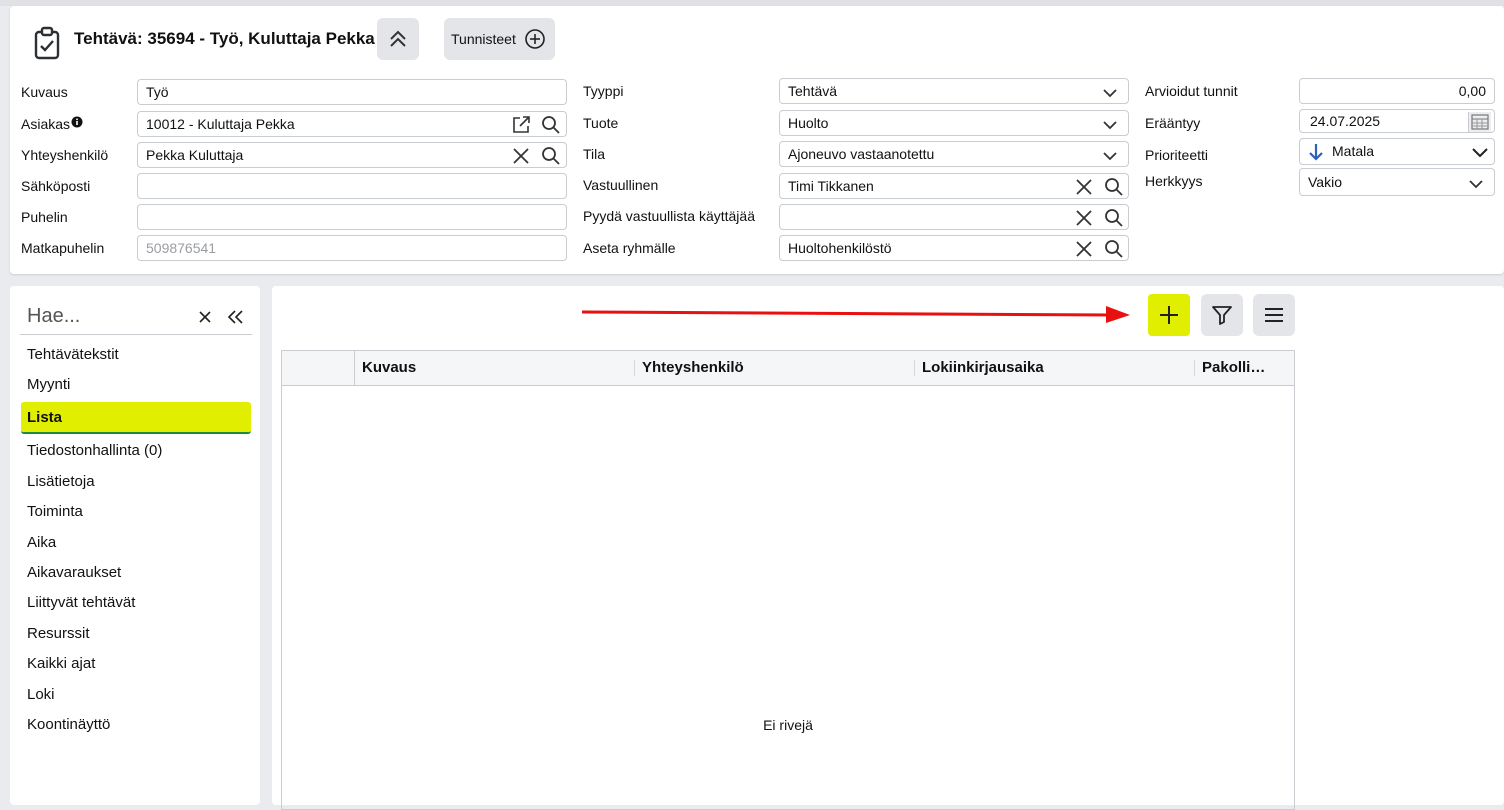 This screenshot has height=810, width=1504. What do you see at coordinates (1397, 91) in the screenshot?
I see `estimated-hours-field: 0,00` at bounding box center [1397, 91].